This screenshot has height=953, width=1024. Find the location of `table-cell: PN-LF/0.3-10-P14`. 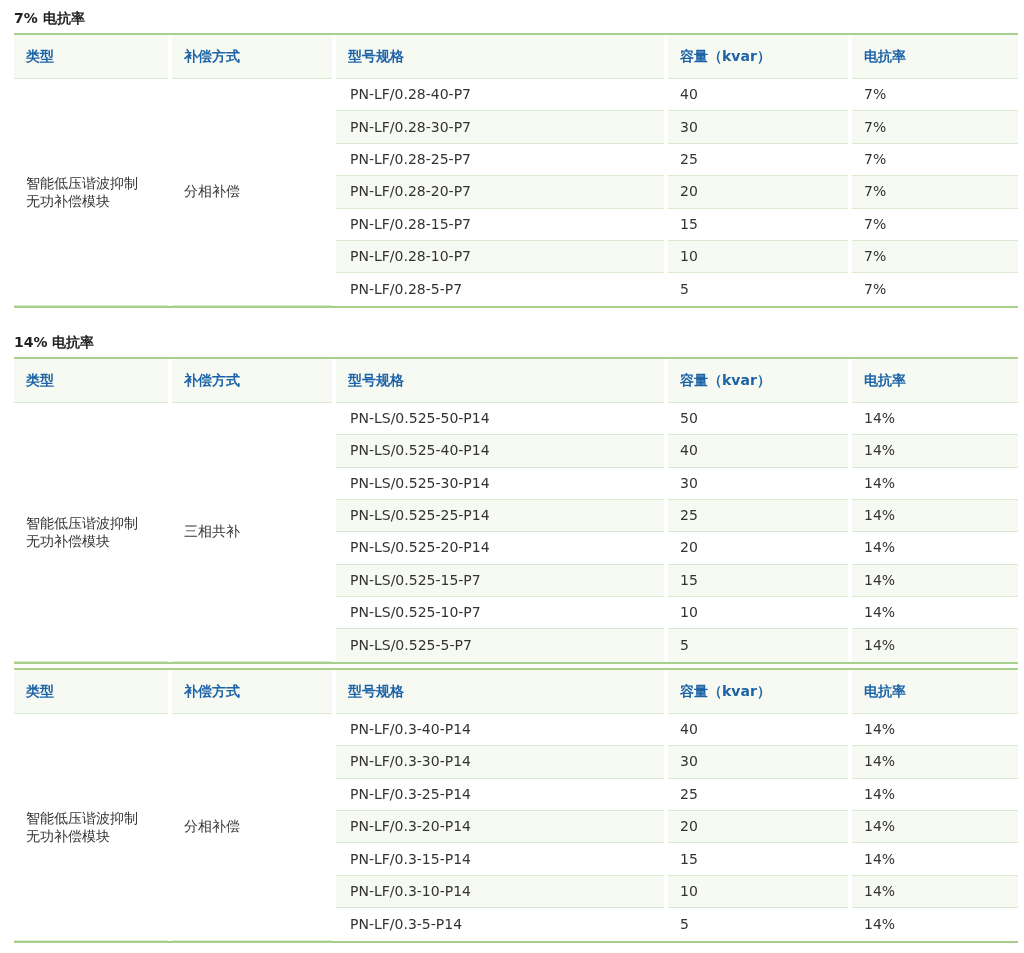

table-cell: PN-LF/0.3-10-P14 is located at coordinates (500, 892).